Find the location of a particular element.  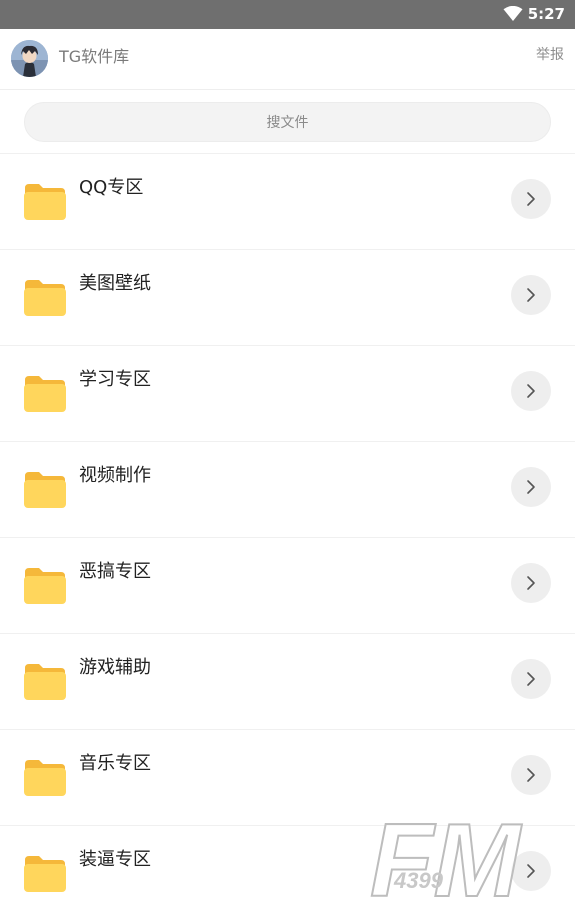

status-time: 5:27 is located at coordinates (546, 14).